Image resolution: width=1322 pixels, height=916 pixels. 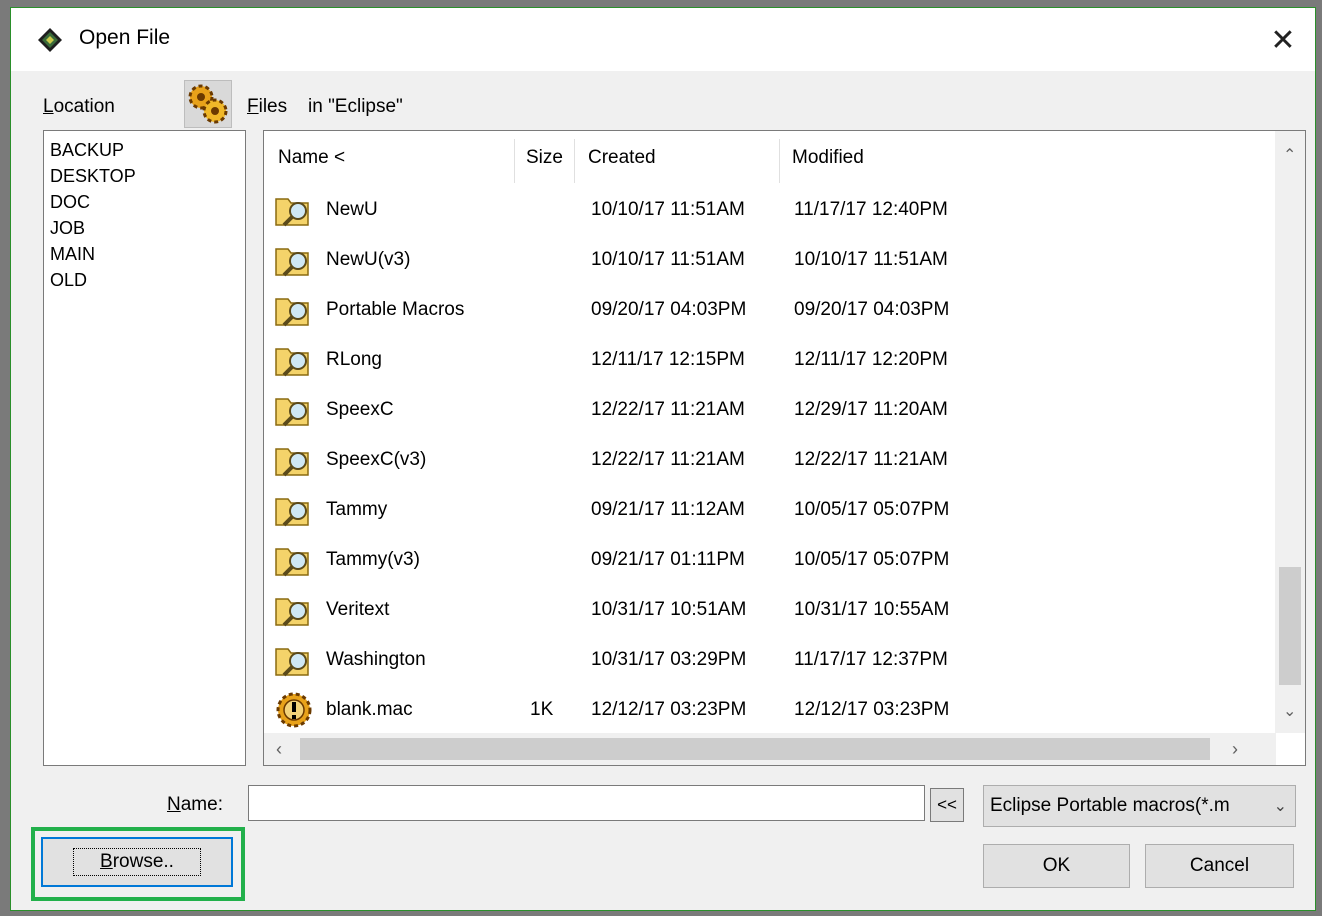 What do you see at coordinates (208, 104) in the screenshot?
I see `gear-folder-icon` at bounding box center [208, 104].